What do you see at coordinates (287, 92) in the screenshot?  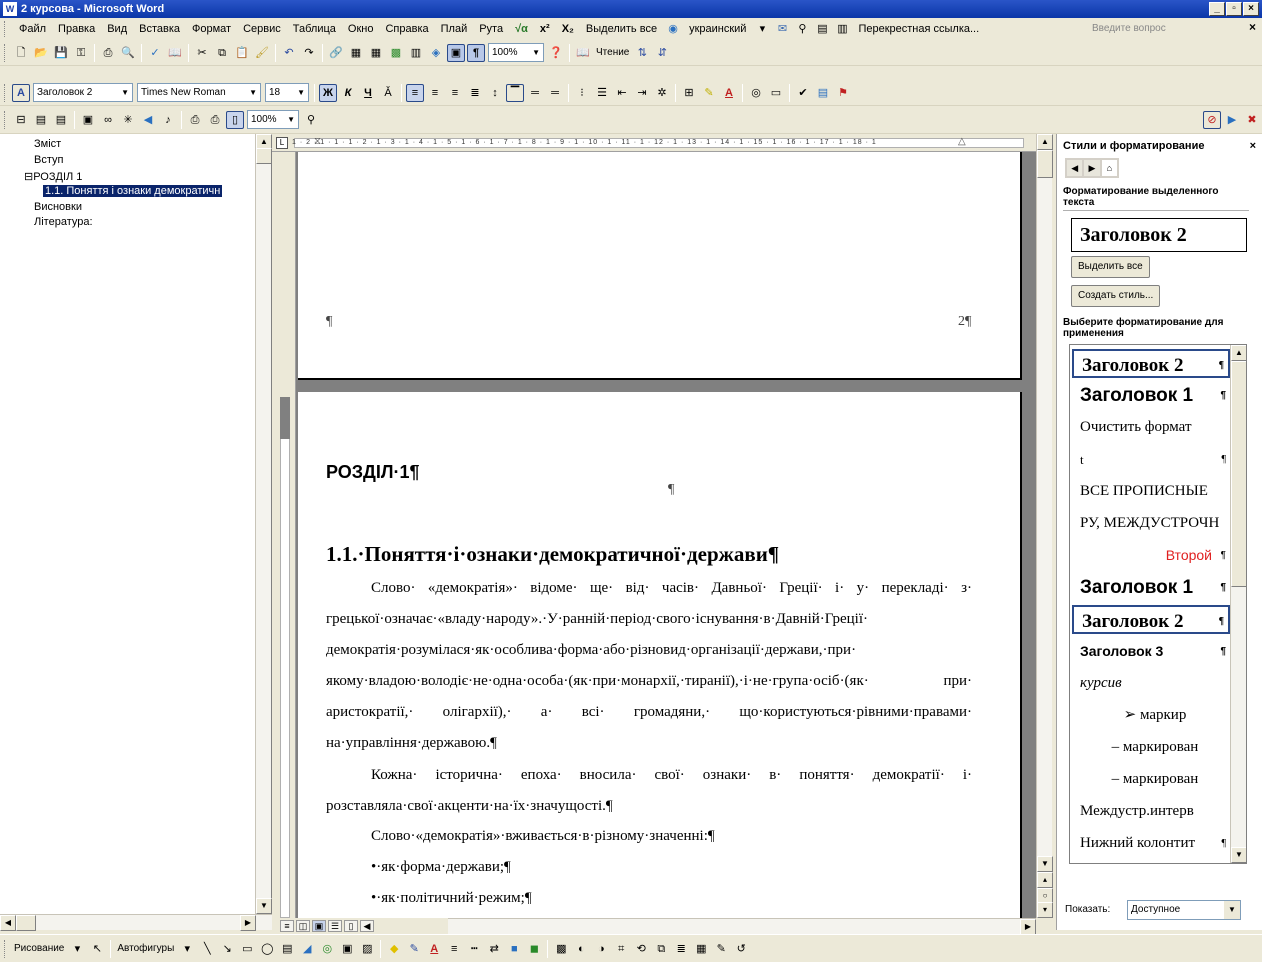 I see `font-size-select: 18 ▼` at bounding box center [287, 92].